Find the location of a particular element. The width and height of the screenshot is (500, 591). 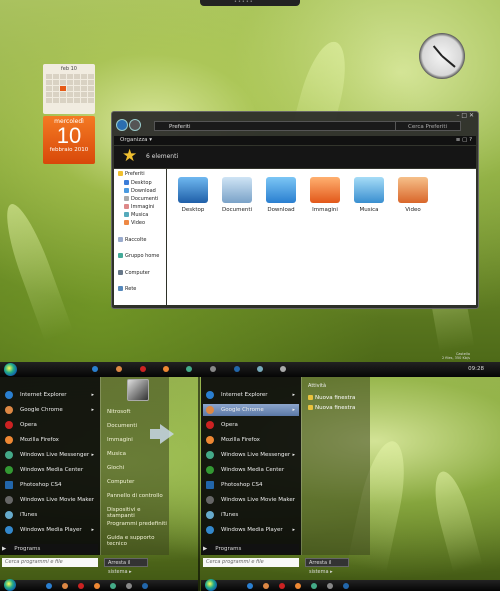

taskbar-clock: 09:28 is located at coordinates (476, 369).